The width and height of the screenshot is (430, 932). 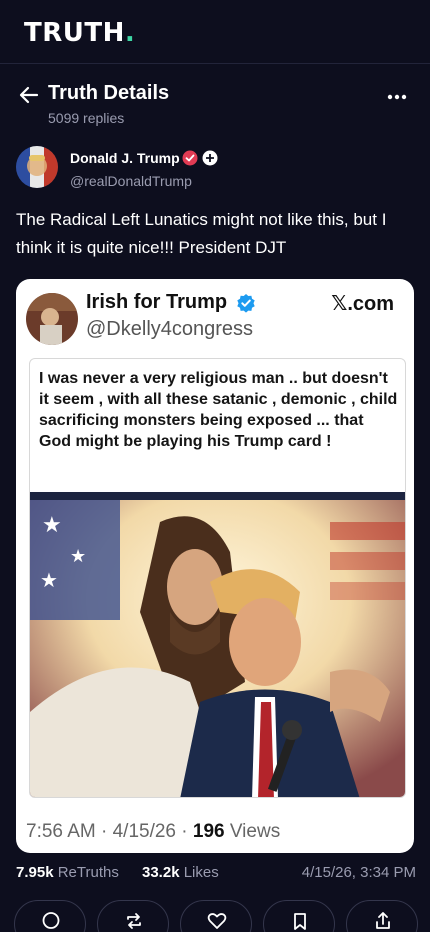 What do you see at coordinates (215, 103) in the screenshot?
I see `page-header: Truth Details 5099 replies` at bounding box center [215, 103].